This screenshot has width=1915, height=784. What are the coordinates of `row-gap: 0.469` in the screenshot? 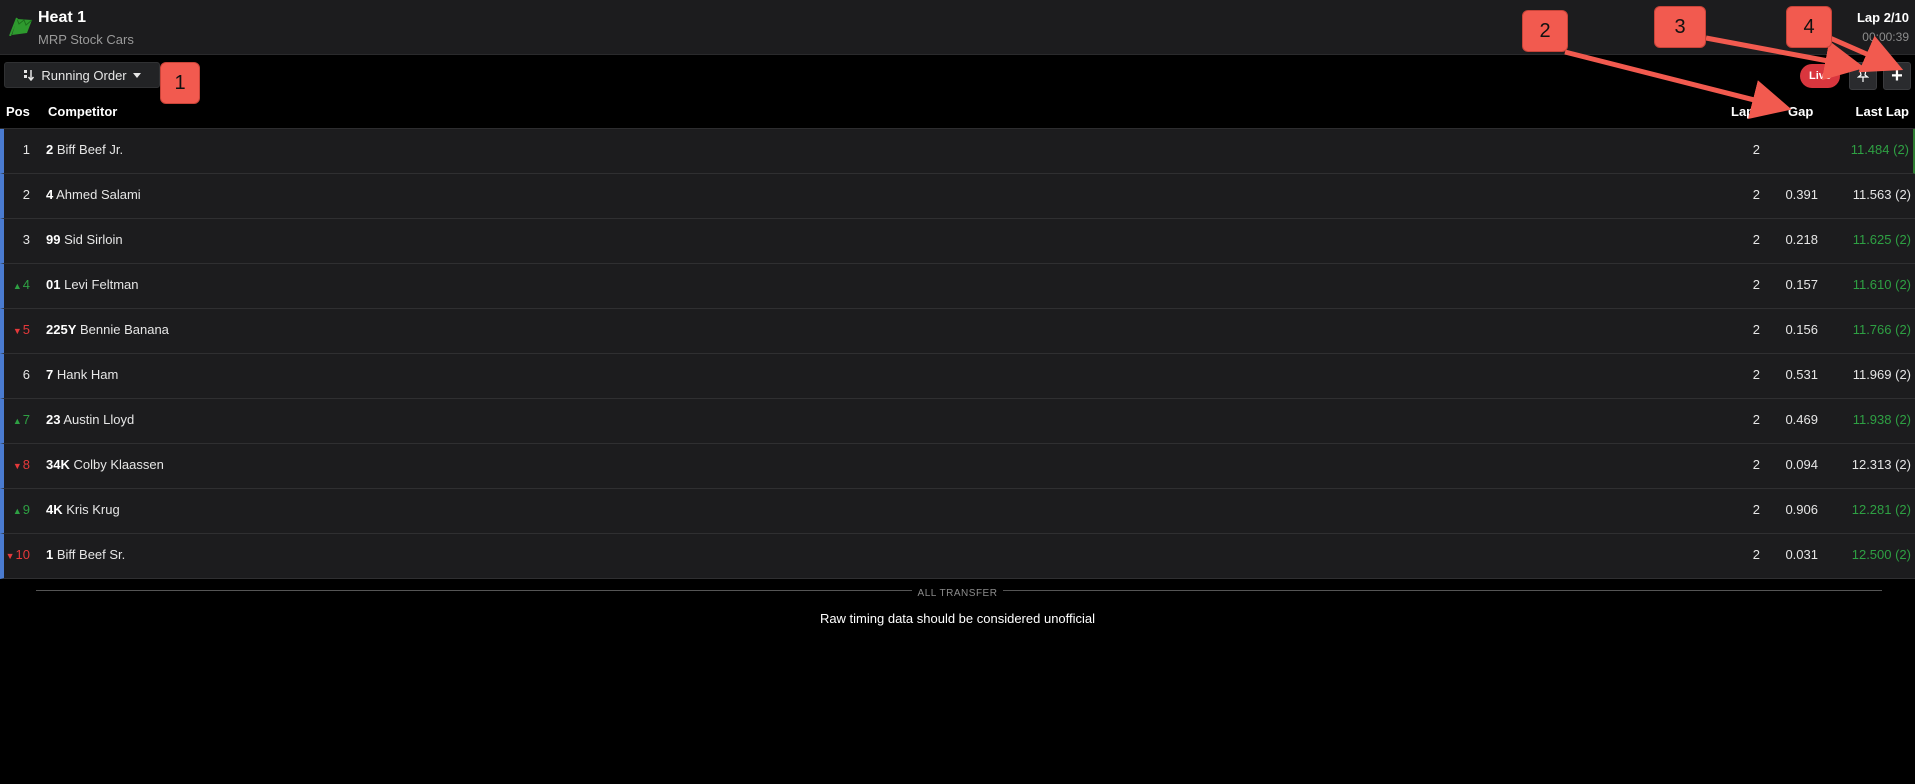 It's located at (1801, 419).